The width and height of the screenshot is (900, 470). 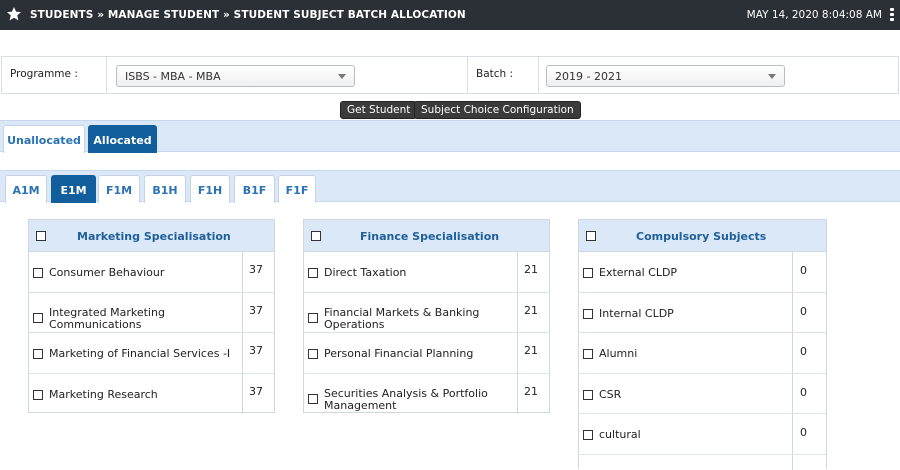 I want to click on subject-name: Direct Taxation, so click(x=365, y=272).